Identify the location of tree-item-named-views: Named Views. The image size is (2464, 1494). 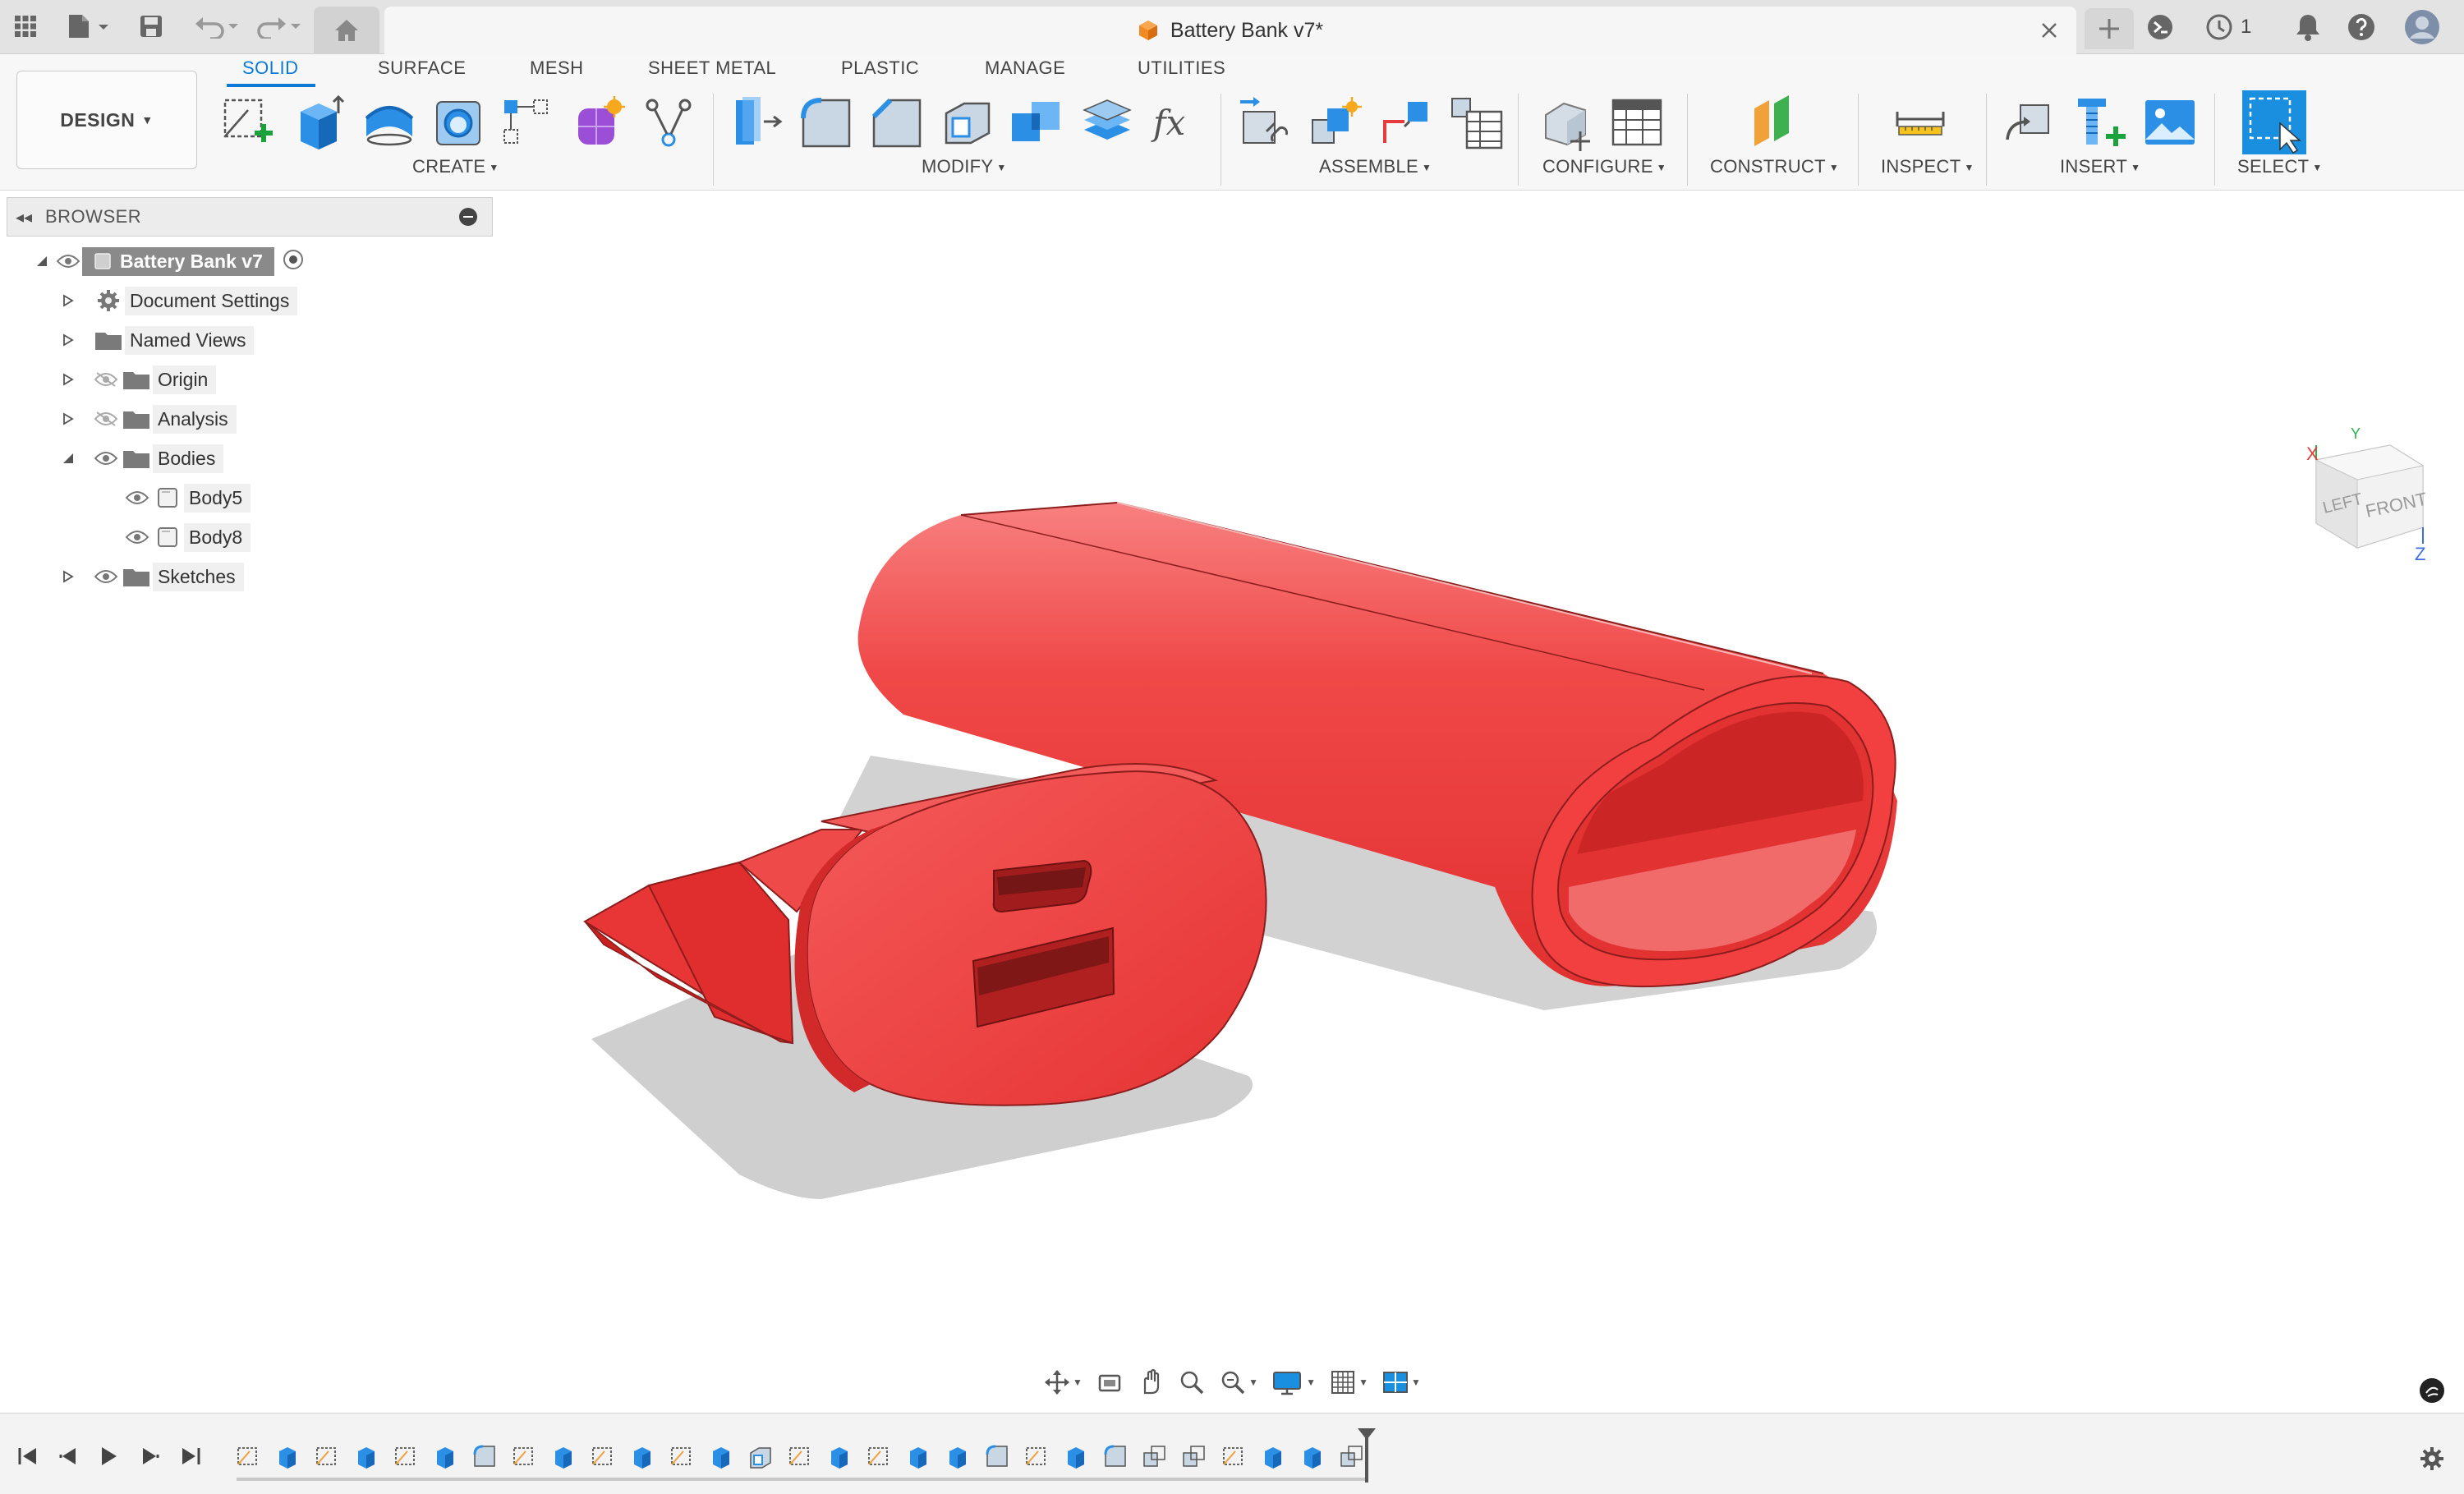
(155, 340).